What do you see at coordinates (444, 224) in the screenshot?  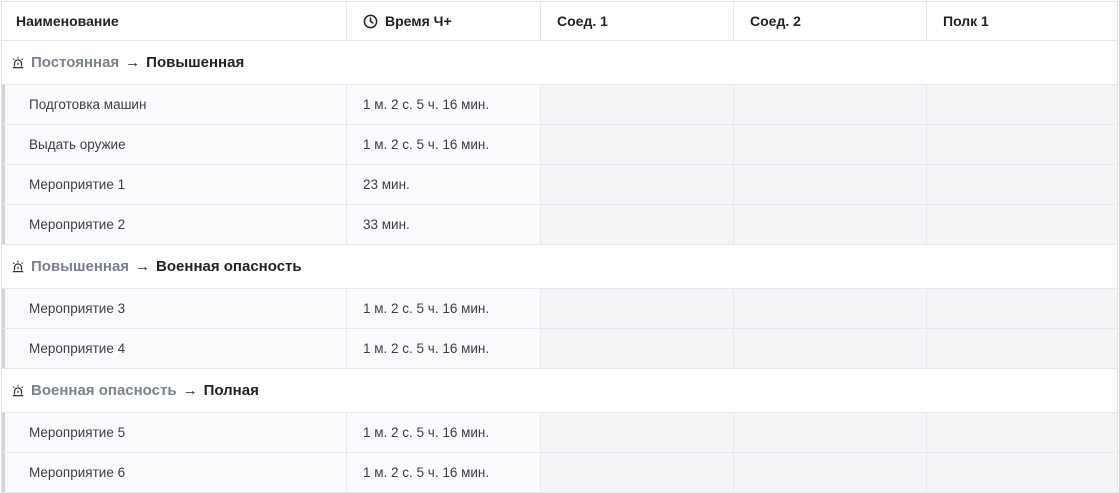 I see `row-time-cell: 33 мин.` at bounding box center [444, 224].